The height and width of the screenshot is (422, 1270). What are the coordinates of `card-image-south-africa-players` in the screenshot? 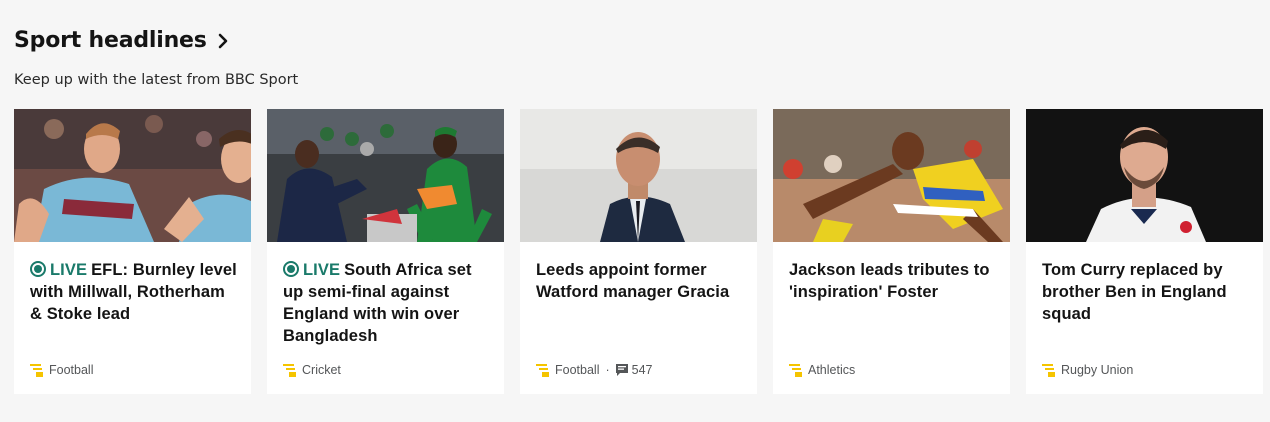 It's located at (385, 175).